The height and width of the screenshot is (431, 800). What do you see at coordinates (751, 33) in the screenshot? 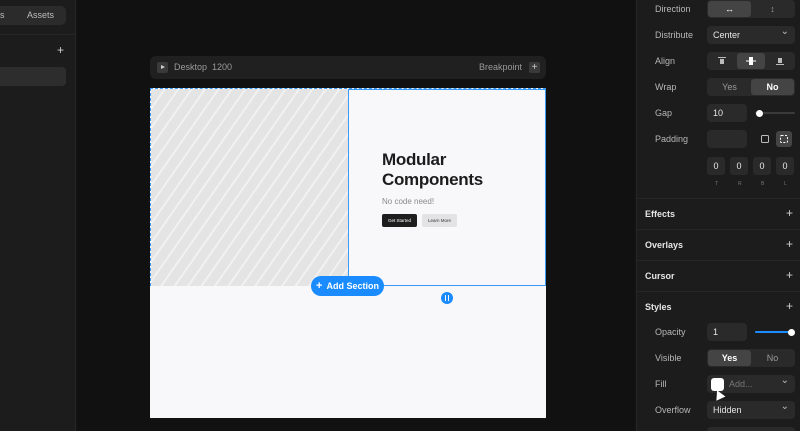
I see `distribute-select: Center` at bounding box center [751, 33].